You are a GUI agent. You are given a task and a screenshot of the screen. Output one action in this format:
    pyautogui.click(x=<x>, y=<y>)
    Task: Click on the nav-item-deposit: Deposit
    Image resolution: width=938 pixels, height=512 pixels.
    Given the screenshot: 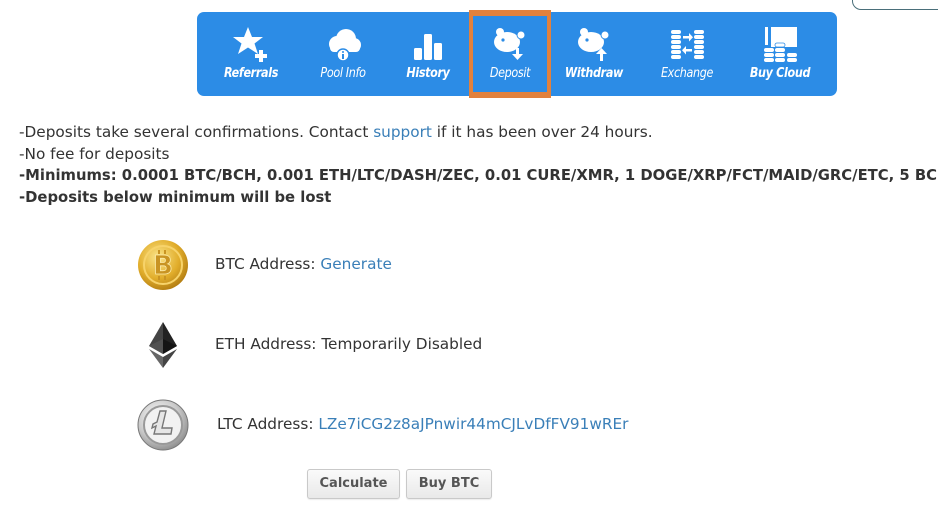 What is the action you would take?
    pyautogui.click(x=510, y=54)
    